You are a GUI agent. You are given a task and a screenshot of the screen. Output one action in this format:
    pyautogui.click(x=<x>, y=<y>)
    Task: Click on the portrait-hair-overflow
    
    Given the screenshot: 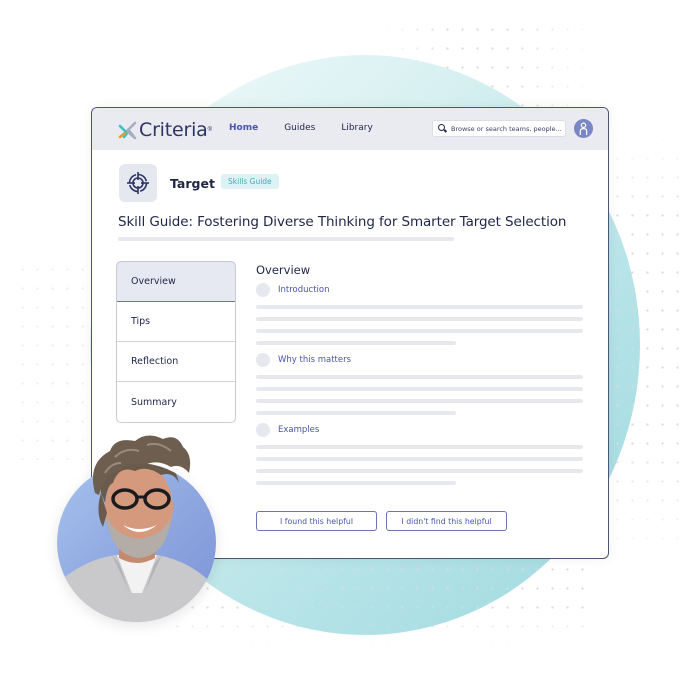 What is the action you would take?
    pyautogui.click(x=141, y=465)
    